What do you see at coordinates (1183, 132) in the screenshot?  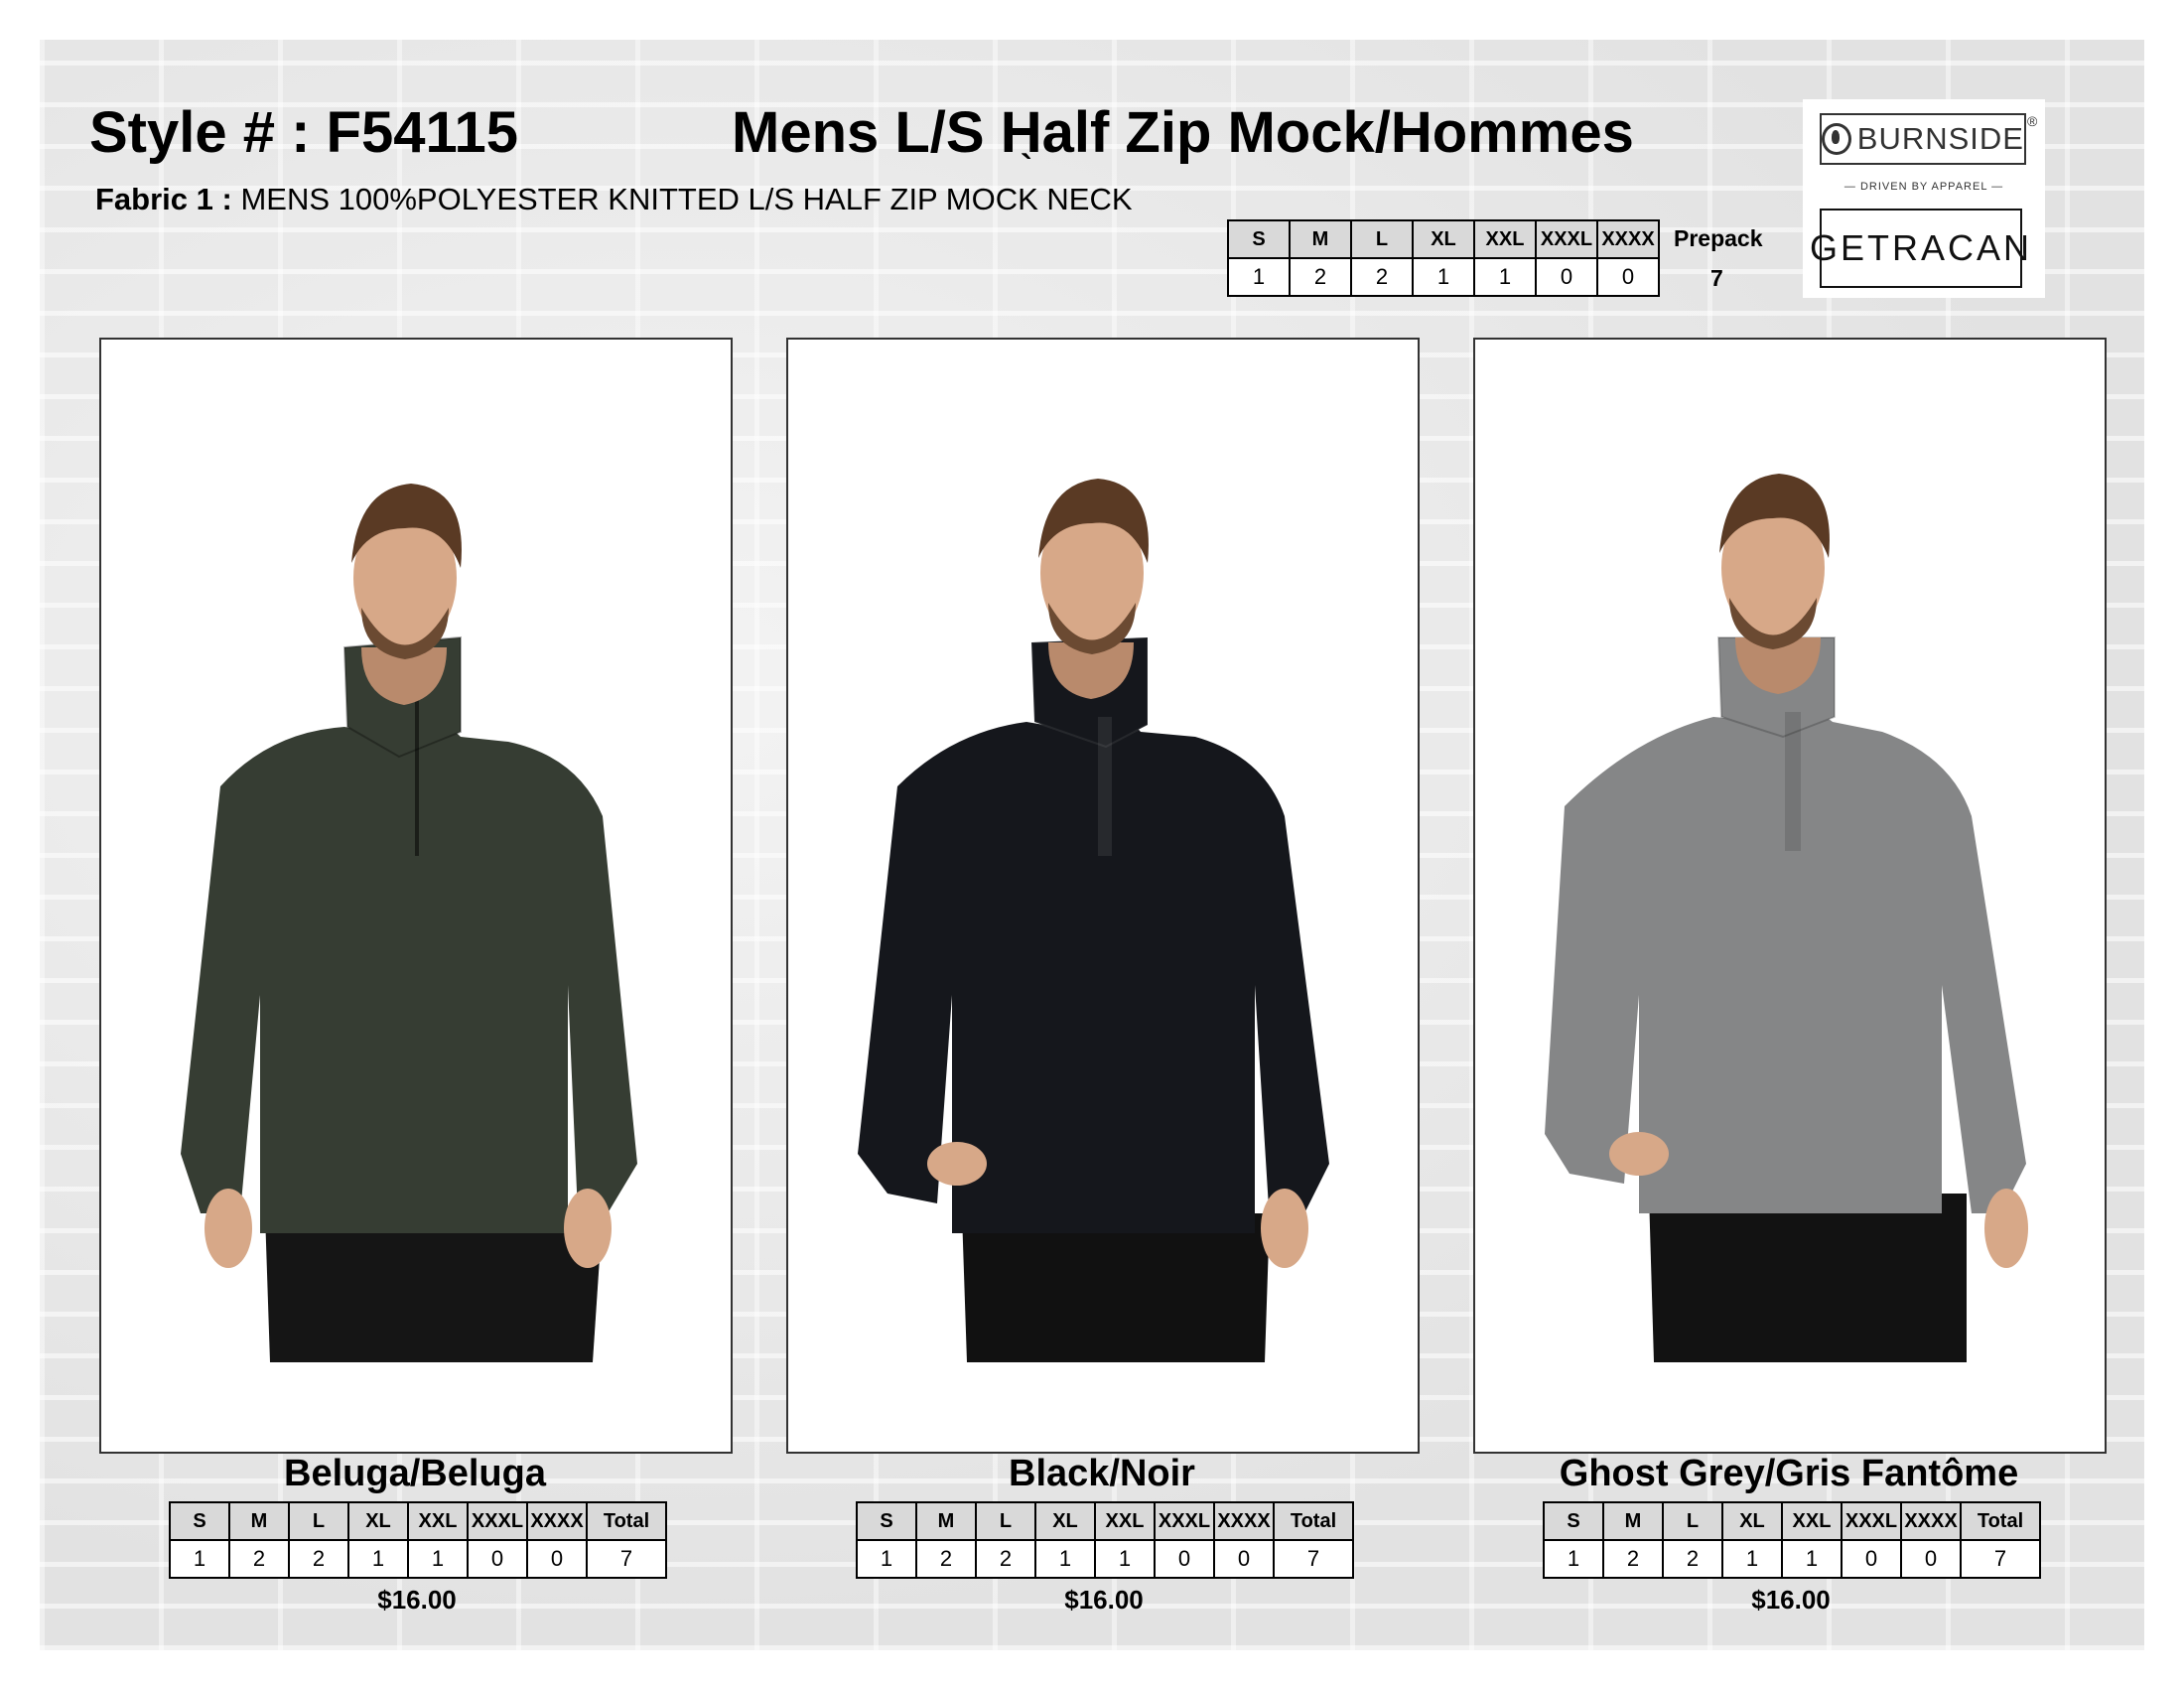 I see `page-title: Mens L/S Half Zip Mock/Hommes` at bounding box center [1183, 132].